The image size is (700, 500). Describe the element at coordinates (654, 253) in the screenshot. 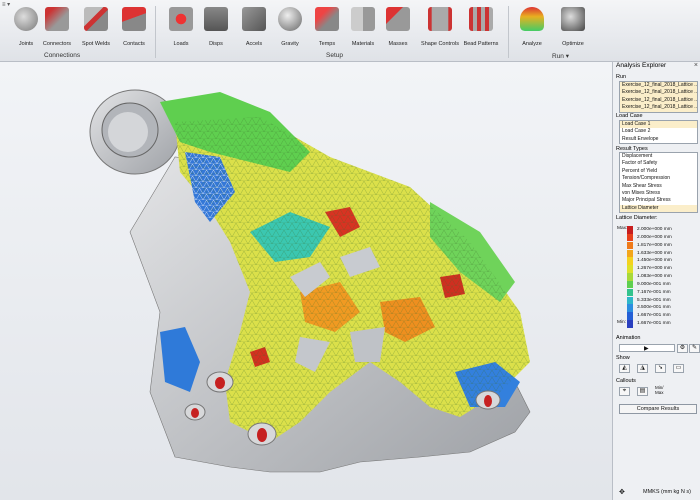

I see `legend-value: 1.633e+000 mm` at that location.